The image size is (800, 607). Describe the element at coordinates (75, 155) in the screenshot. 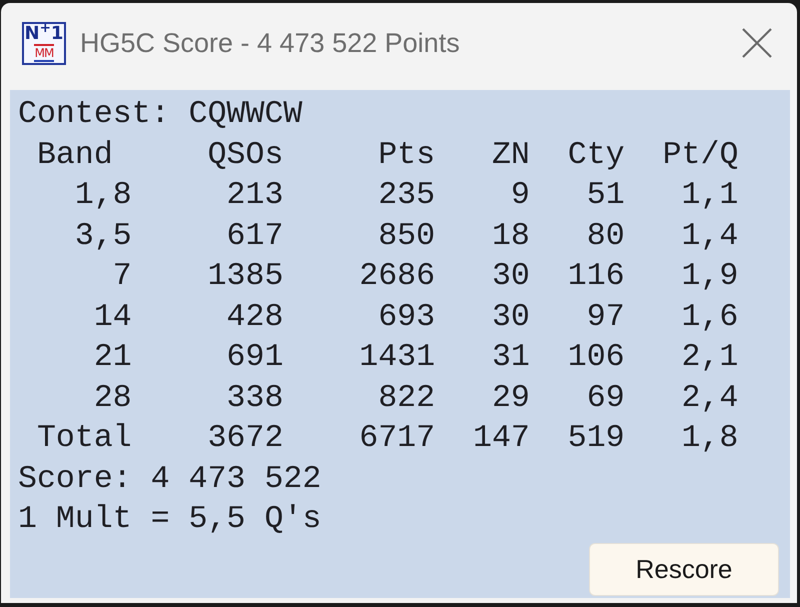

I see `column-header: Band` at that location.